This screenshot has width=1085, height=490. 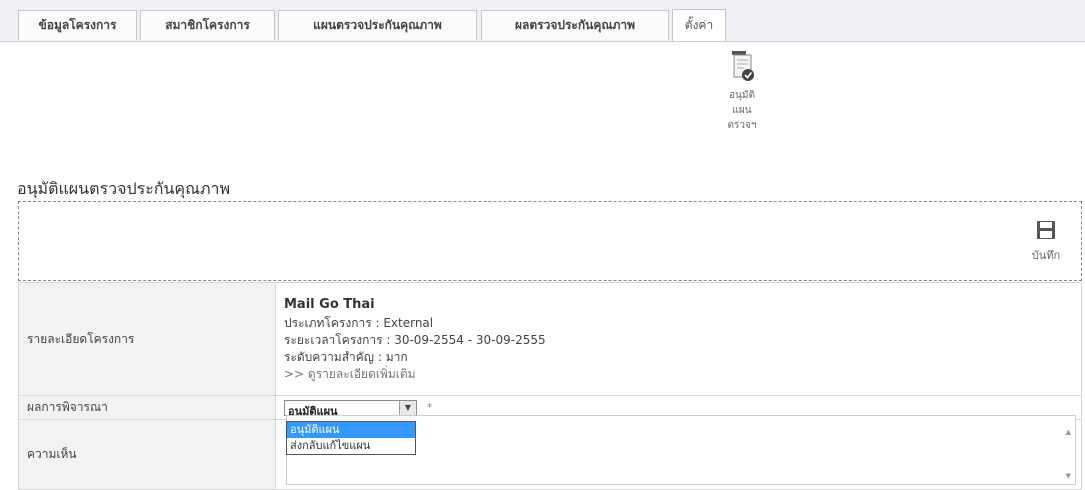 I want to click on save-button: บันทึก, so click(x=1046, y=242).